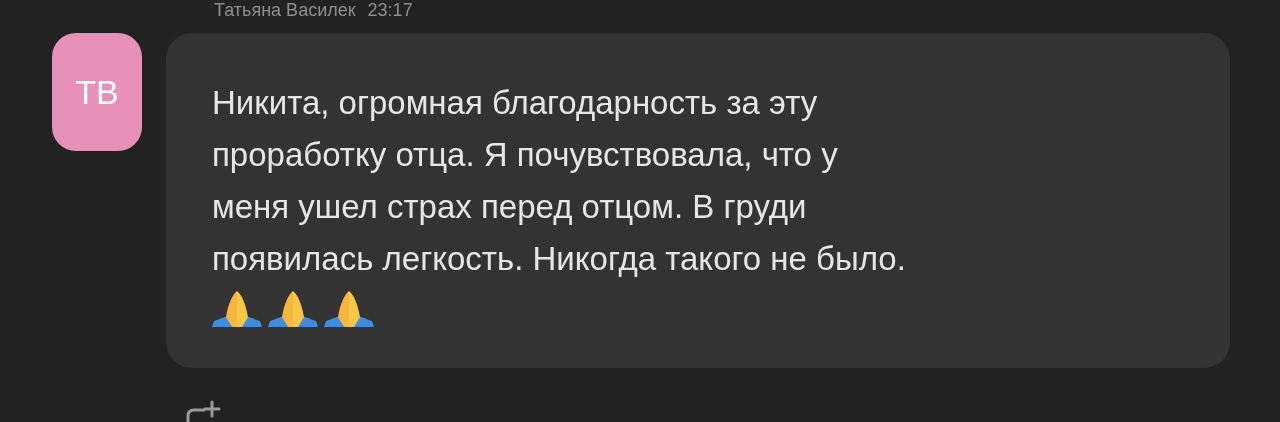 The image size is (1280, 422). I want to click on message-text-line: проработку отца. Я почувствовала, что у, so click(525, 155).